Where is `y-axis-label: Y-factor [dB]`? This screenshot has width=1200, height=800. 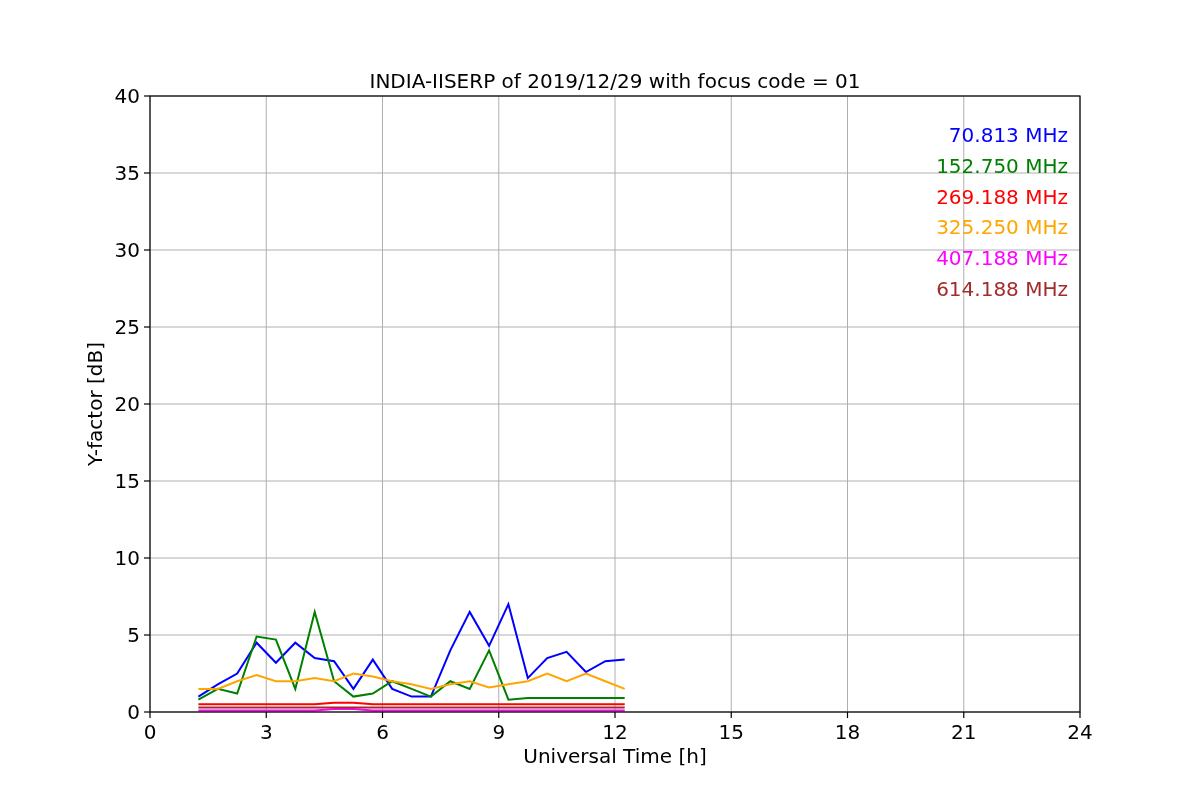 y-axis-label: Y-factor [dB] is located at coordinates (95, 404).